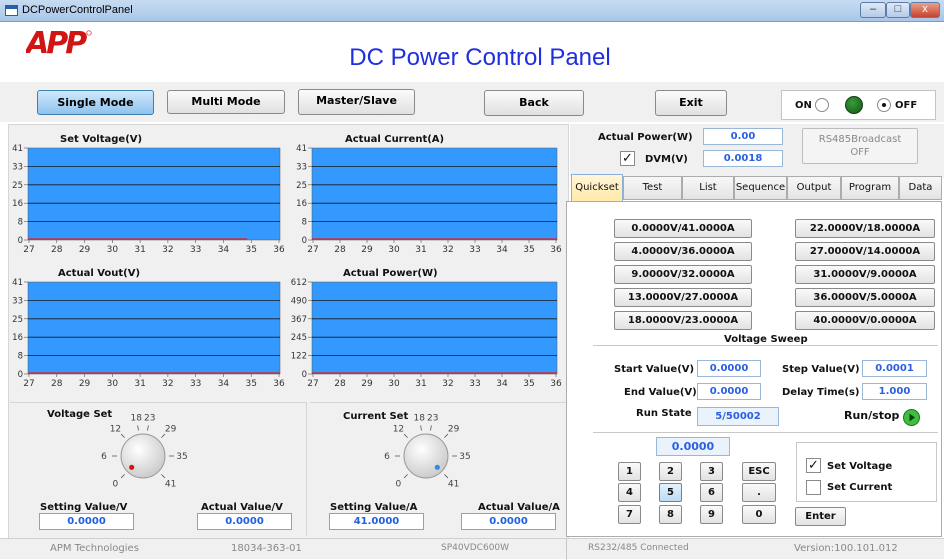  Describe the element at coordinates (708, 188) in the screenshot. I see `tab-list: List` at that location.